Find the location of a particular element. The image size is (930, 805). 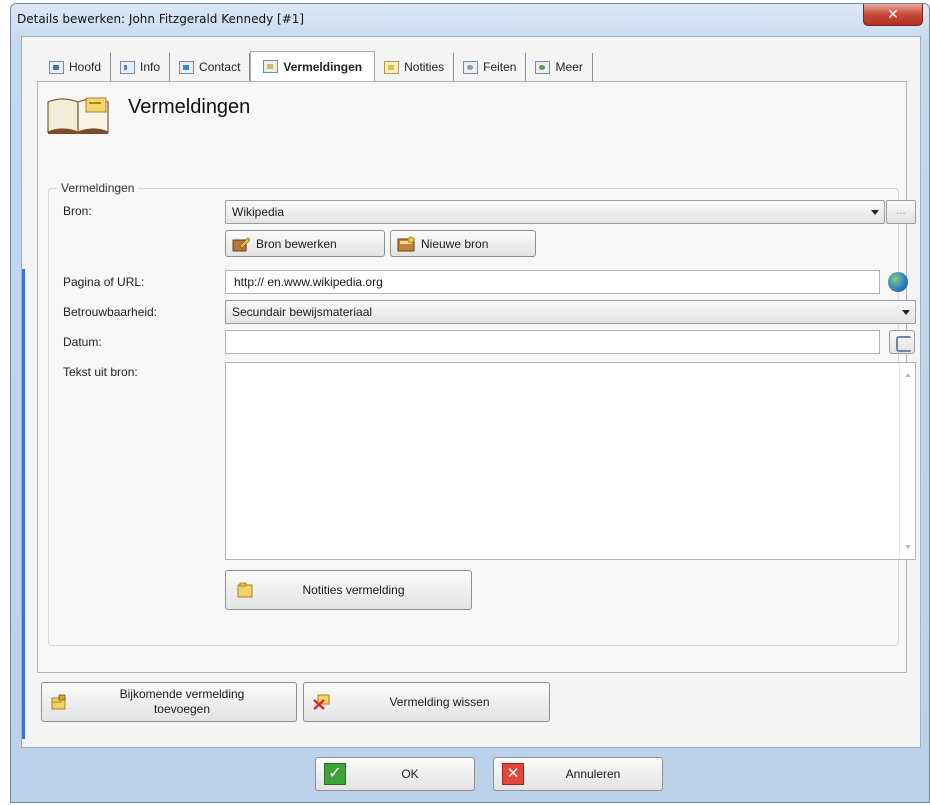

textarea-scrollbar is located at coordinates (907, 461).